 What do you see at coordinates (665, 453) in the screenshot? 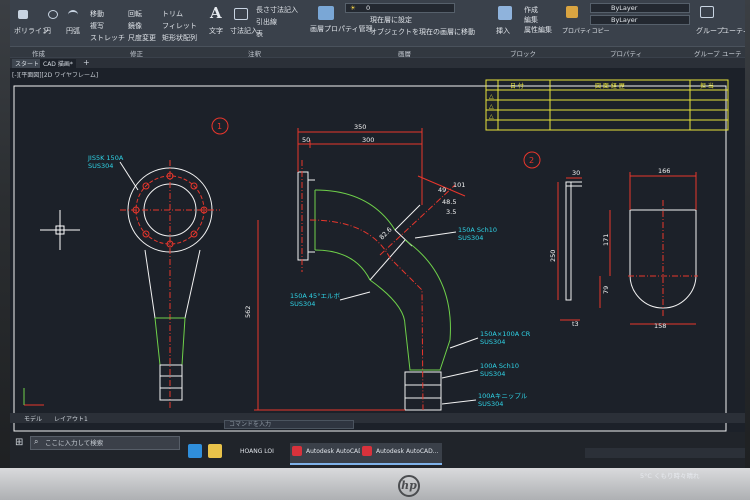
I see `status-bar` at bounding box center [665, 453].